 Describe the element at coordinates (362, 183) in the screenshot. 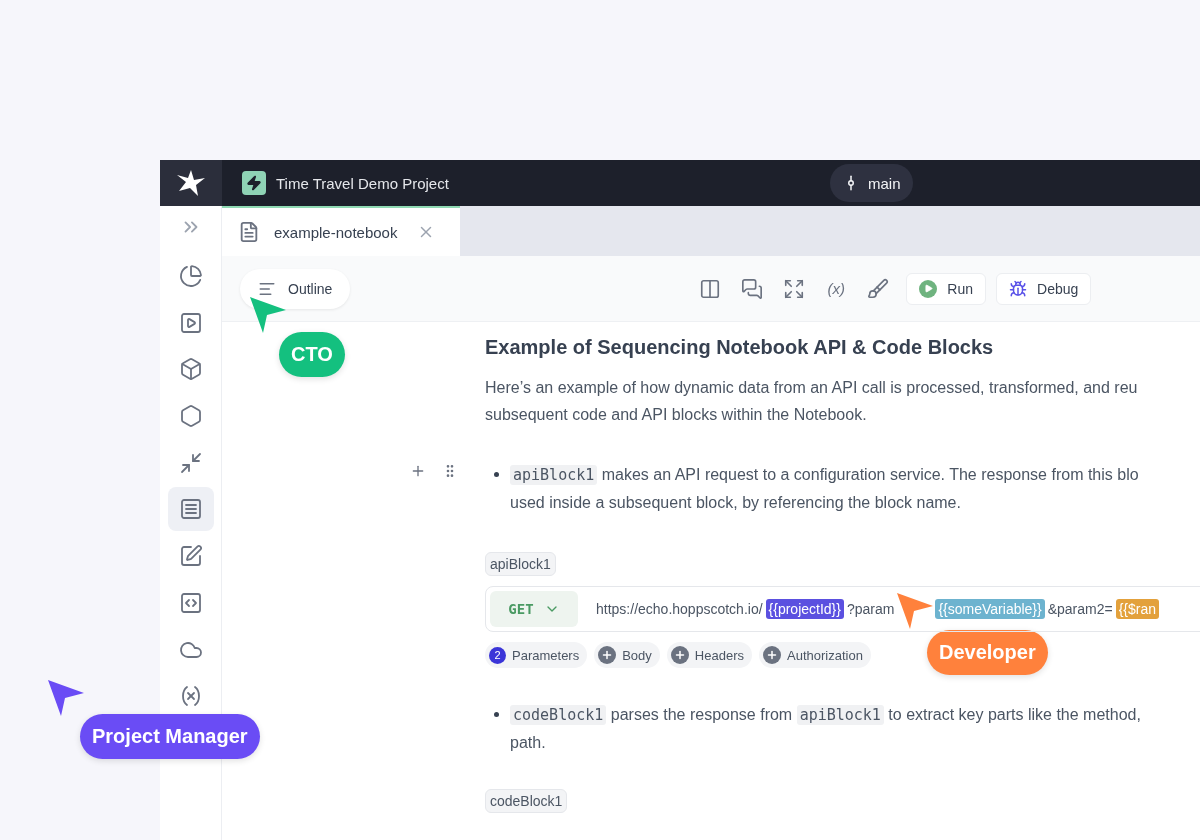

I see `project-name: Time Travel Demo Project` at that location.